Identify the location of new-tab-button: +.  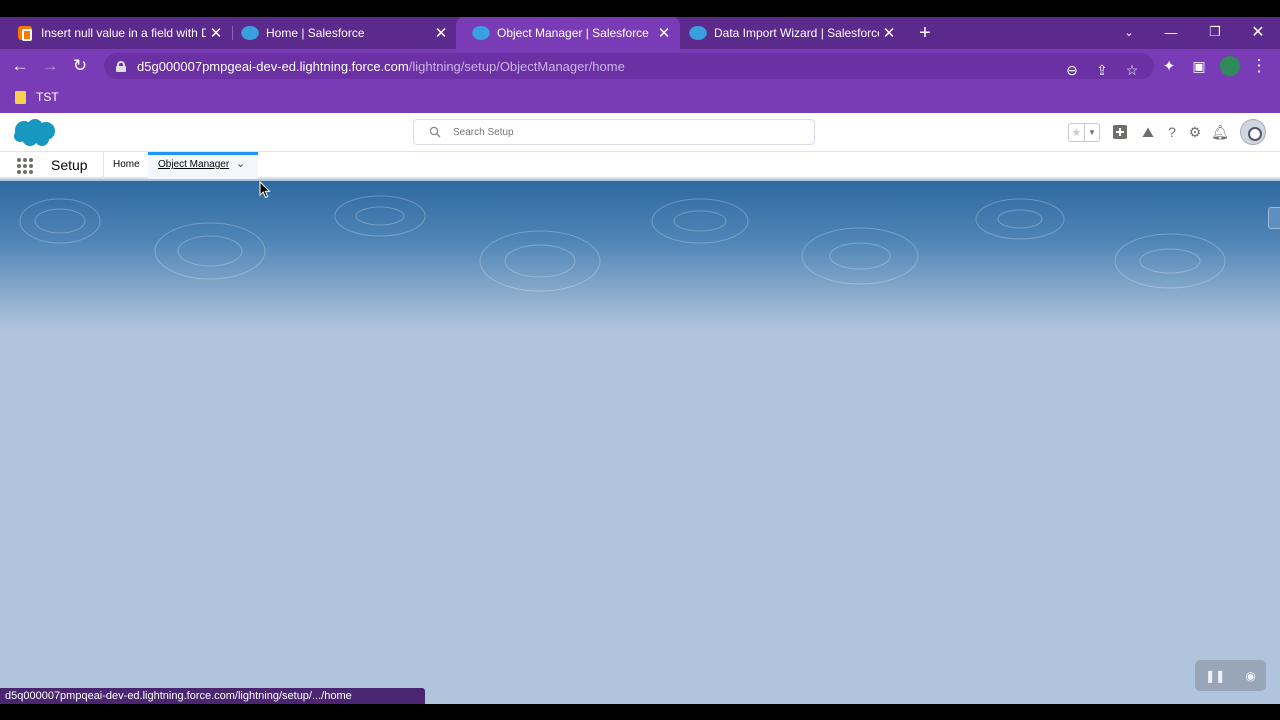
(925, 33).